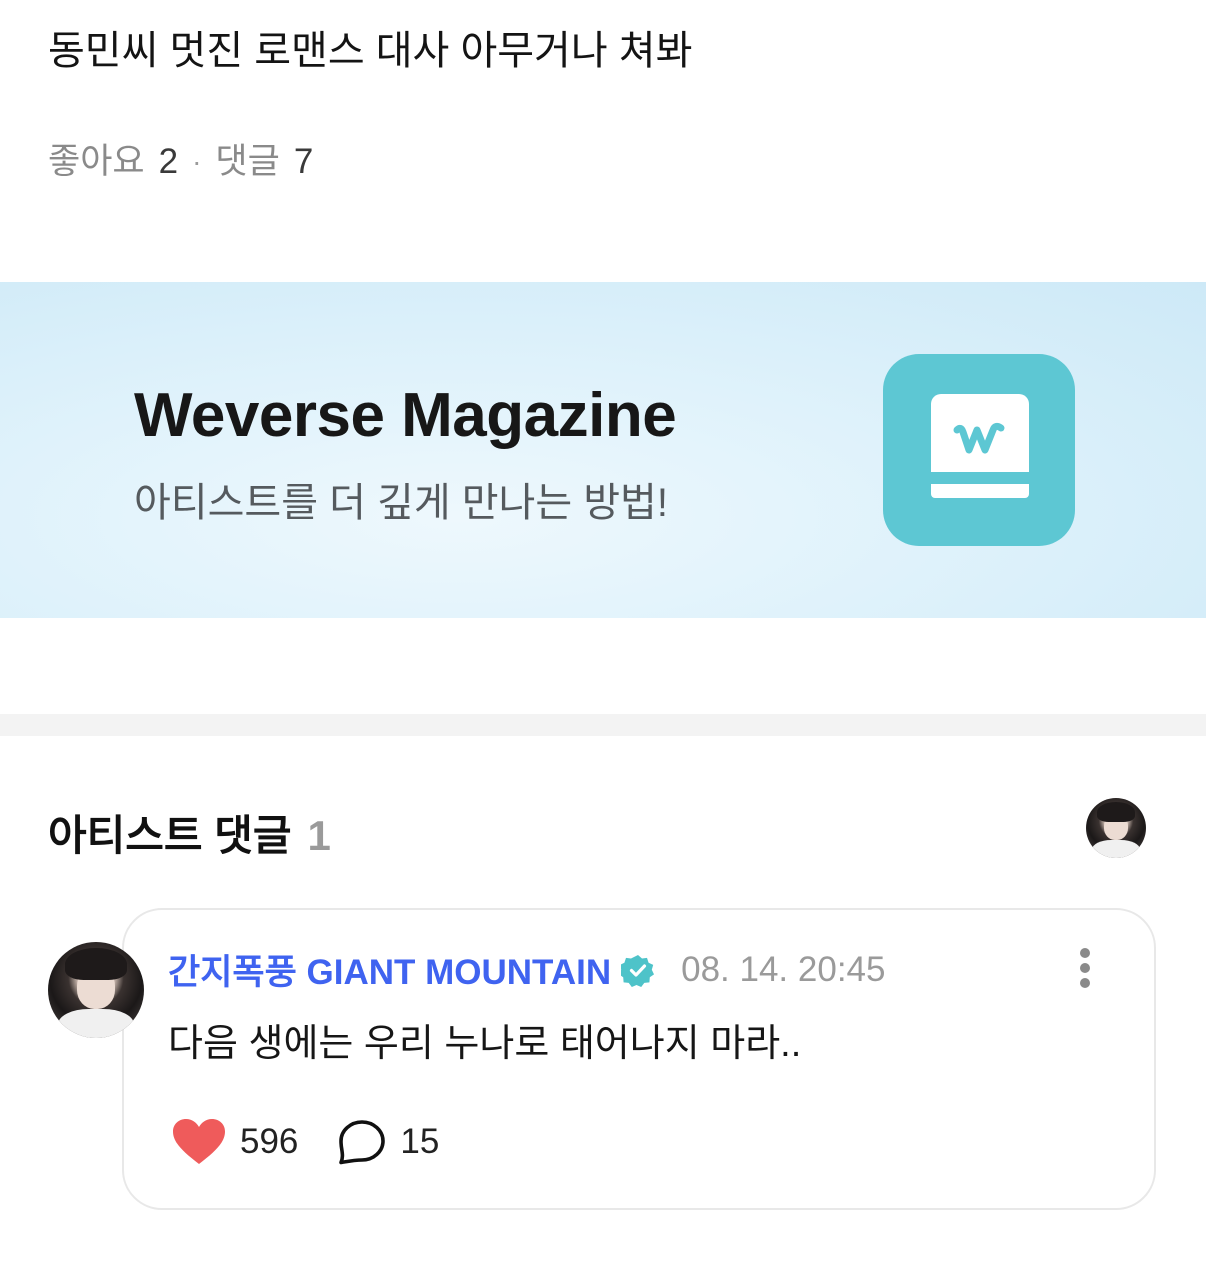 The width and height of the screenshot is (1206, 1261). I want to click on post-stats: 좋아요 2 · 댓글 7, so click(180, 162).